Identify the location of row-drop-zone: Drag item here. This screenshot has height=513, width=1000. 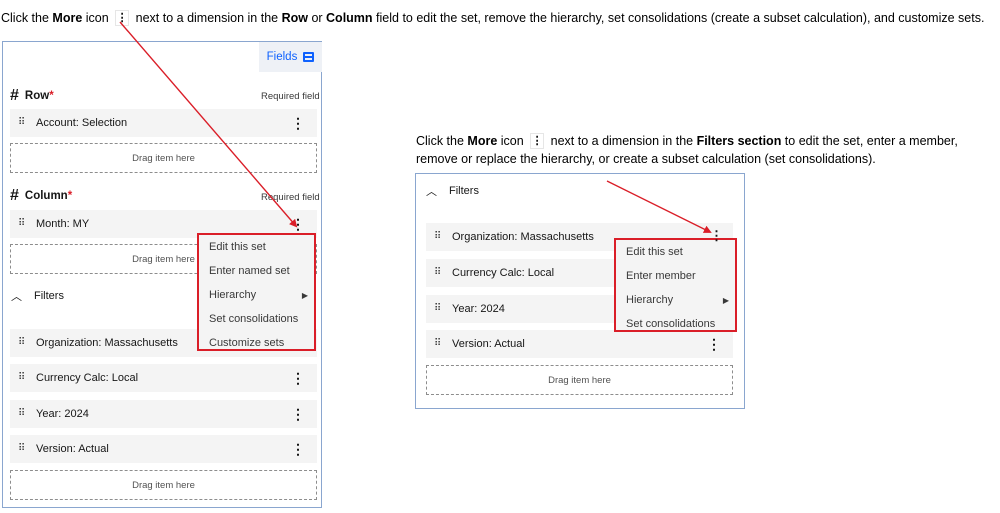
(163, 158).